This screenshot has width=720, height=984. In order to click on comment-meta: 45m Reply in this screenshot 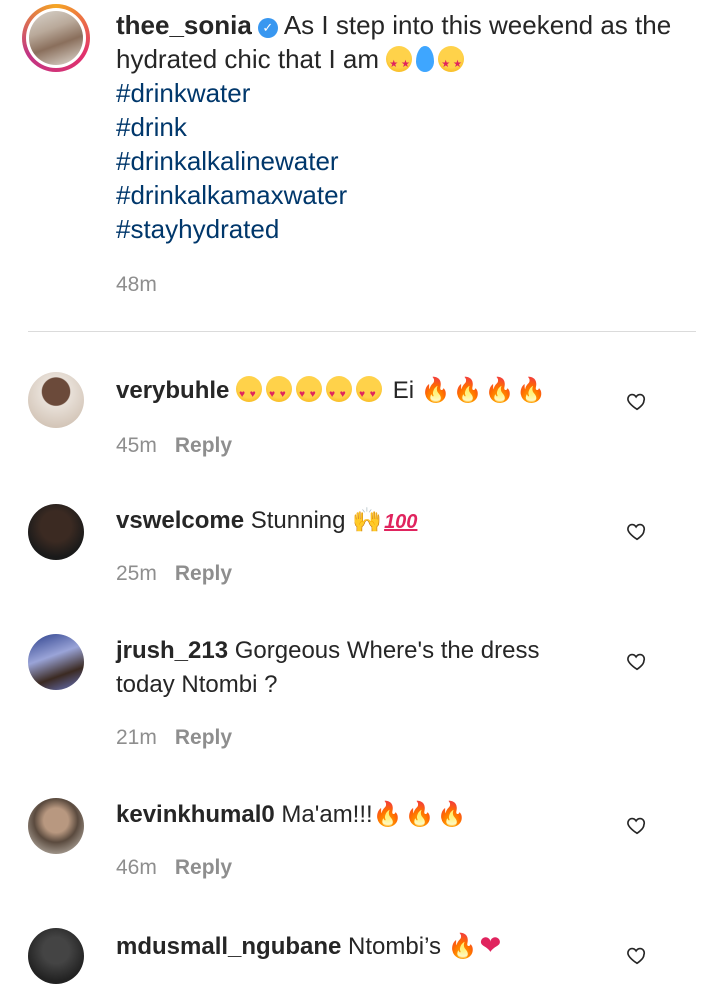, I will do `click(174, 446)`.